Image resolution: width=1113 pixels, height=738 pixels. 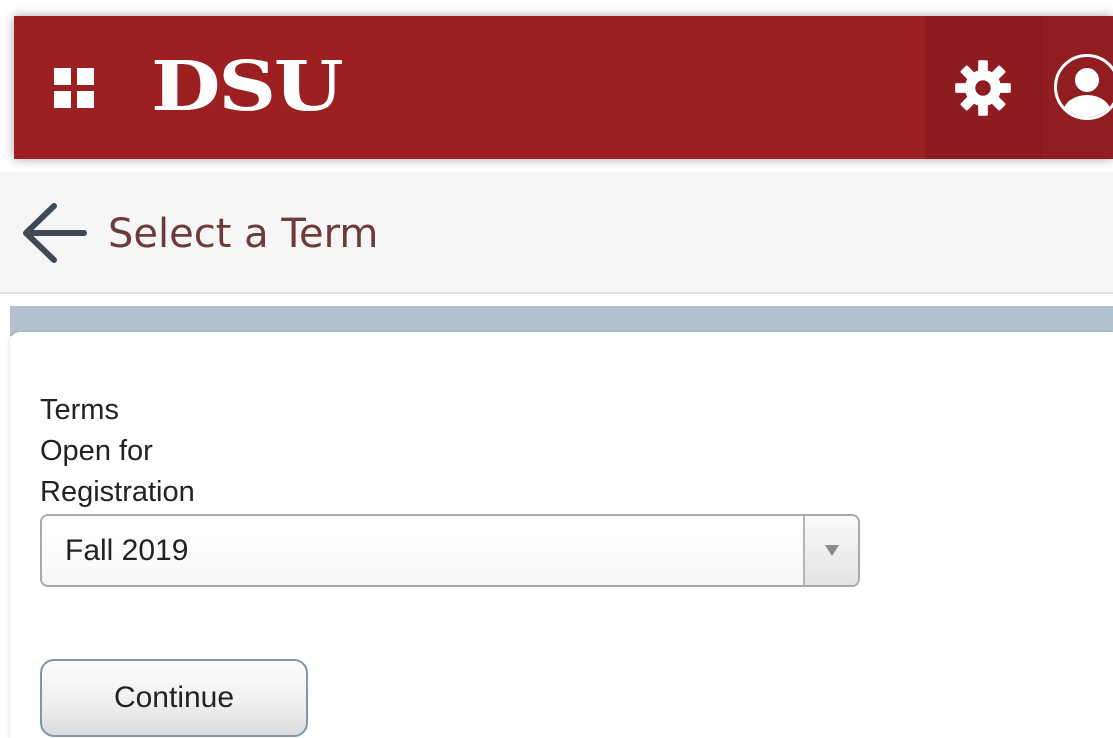 I want to click on user-avatar-icon, so click(x=1083, y=87).